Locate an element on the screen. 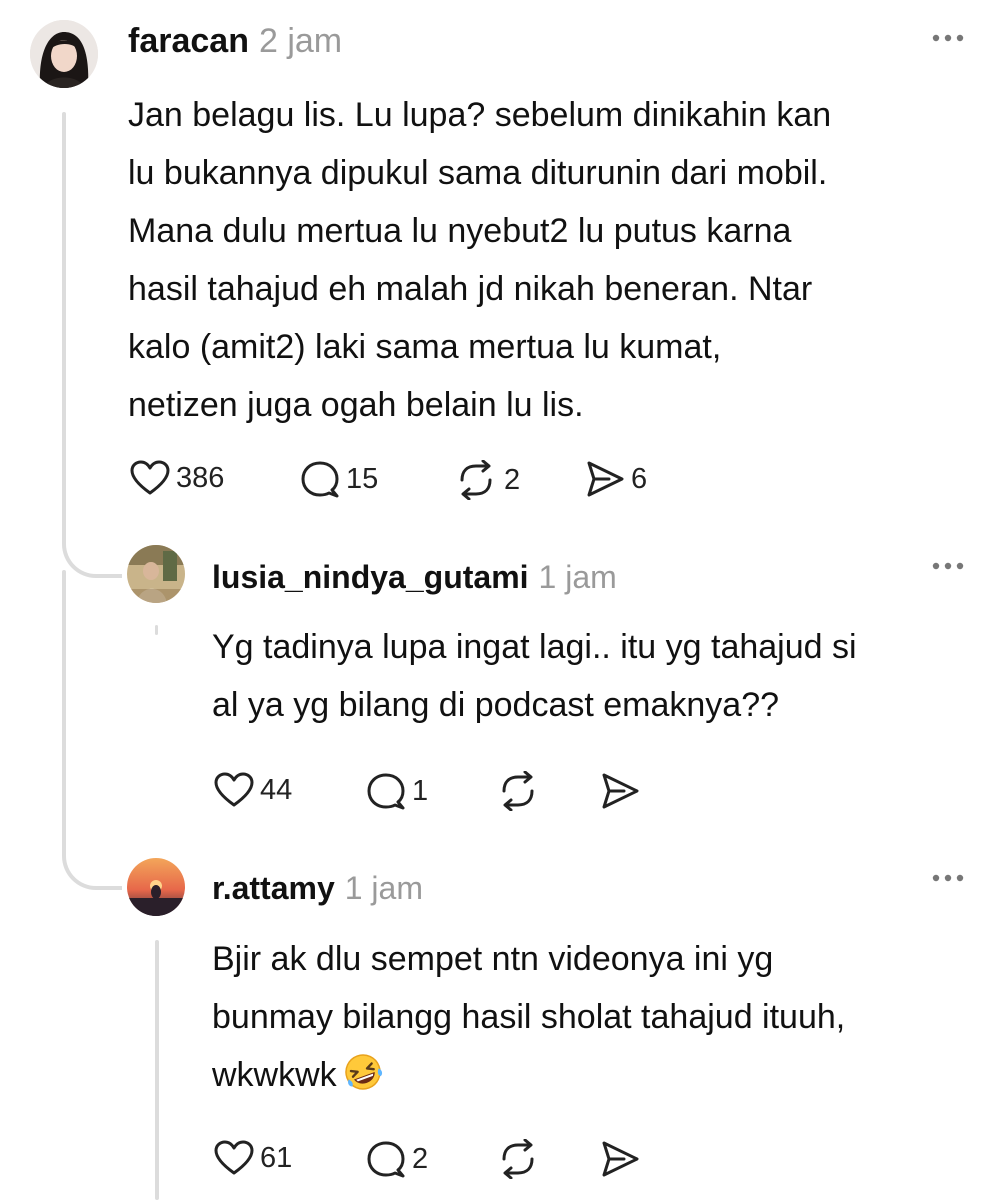 Image resolution: width=1008 pixels, height=1200 pixels. share-count: 6 is located at coordinates (639, 478).